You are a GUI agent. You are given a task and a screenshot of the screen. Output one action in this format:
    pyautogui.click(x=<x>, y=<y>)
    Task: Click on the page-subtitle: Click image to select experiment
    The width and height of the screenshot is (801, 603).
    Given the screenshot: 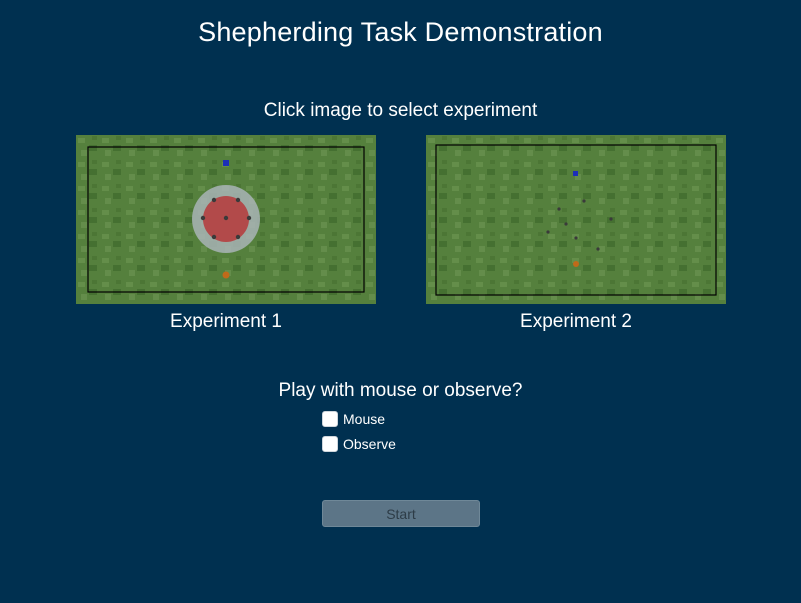 What is the action you would take?
    pyautogui.click(x=400, y=110)
    